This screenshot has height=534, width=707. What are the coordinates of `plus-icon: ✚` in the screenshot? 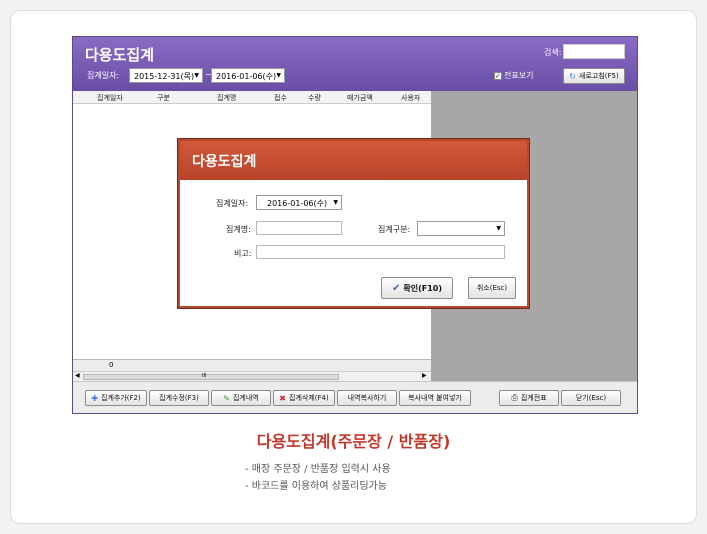 It's located at (94, 398).